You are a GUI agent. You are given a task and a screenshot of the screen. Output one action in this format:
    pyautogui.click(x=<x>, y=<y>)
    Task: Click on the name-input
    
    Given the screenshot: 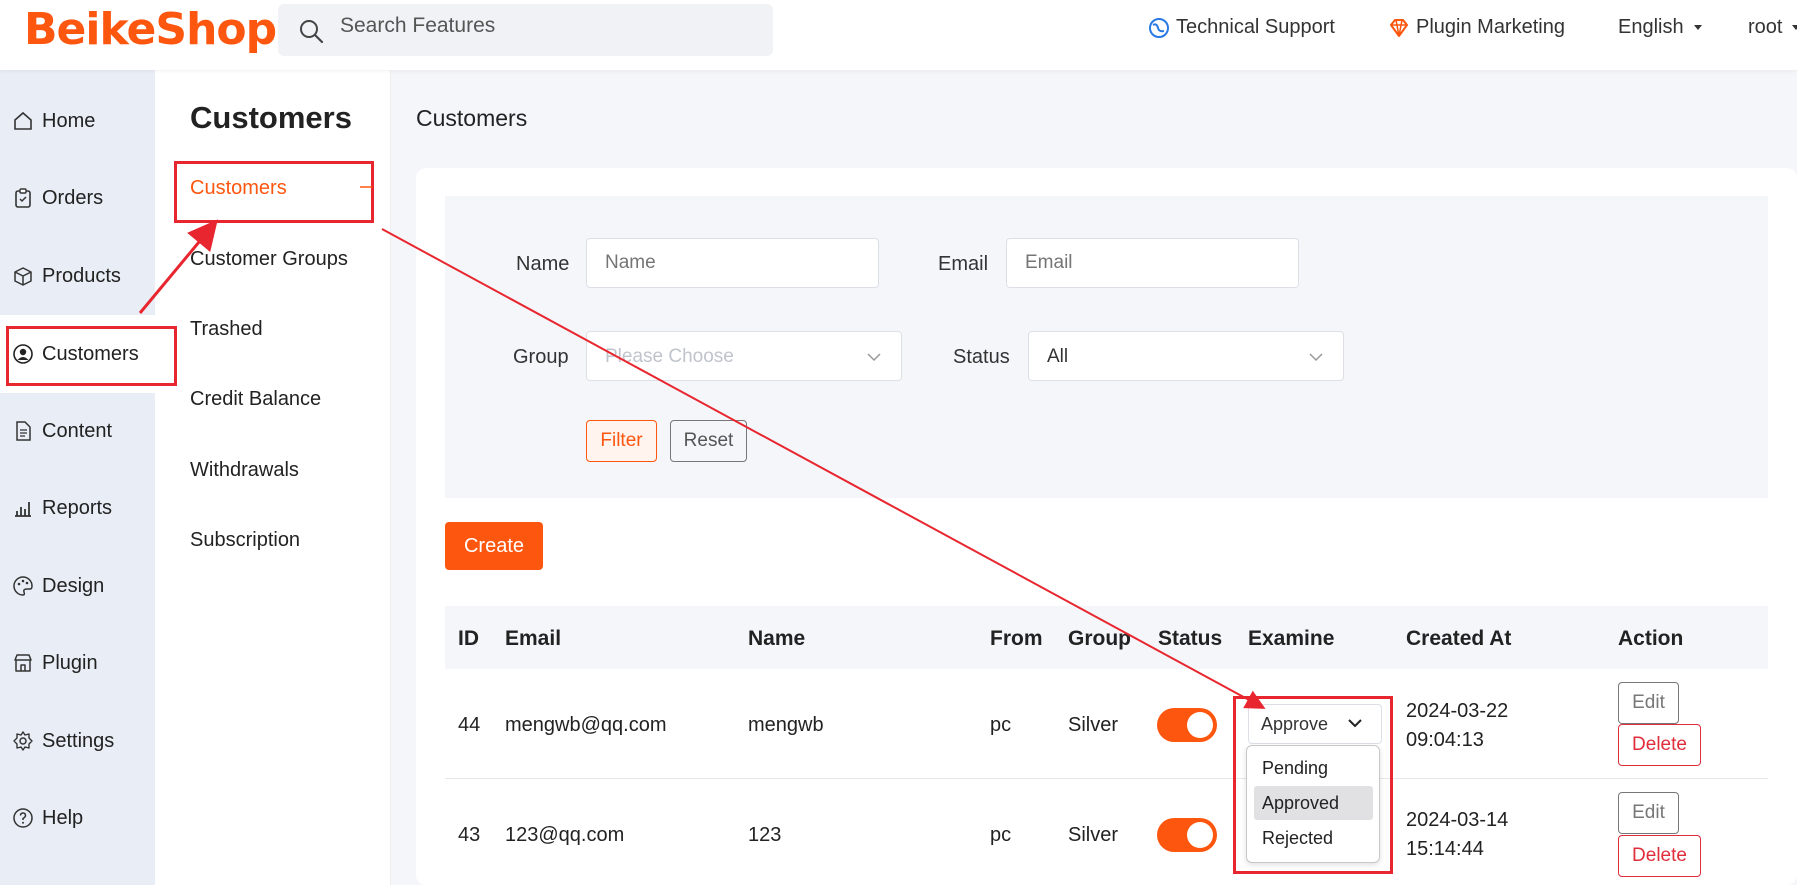 What is the action you would take?
    pyautogui.click(x=732, y=263)
    